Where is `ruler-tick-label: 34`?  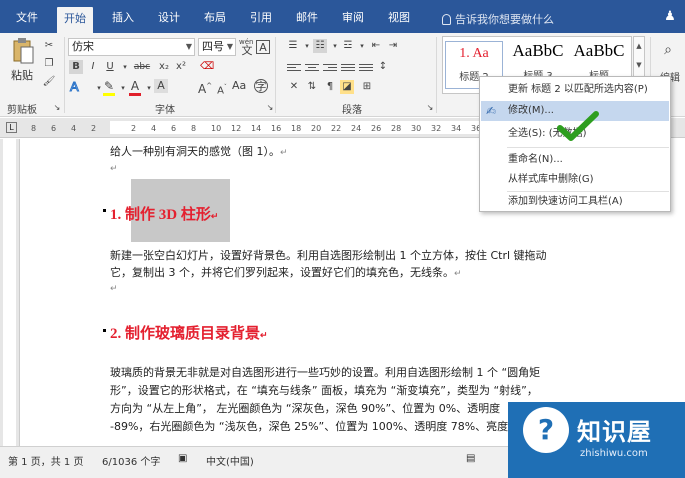 ruler-tick-label: 34 is located at coordinates (456, 128).